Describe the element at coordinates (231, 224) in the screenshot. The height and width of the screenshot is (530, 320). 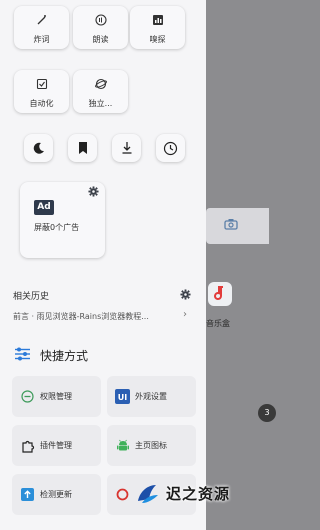
I see `camera-icon` at that location.